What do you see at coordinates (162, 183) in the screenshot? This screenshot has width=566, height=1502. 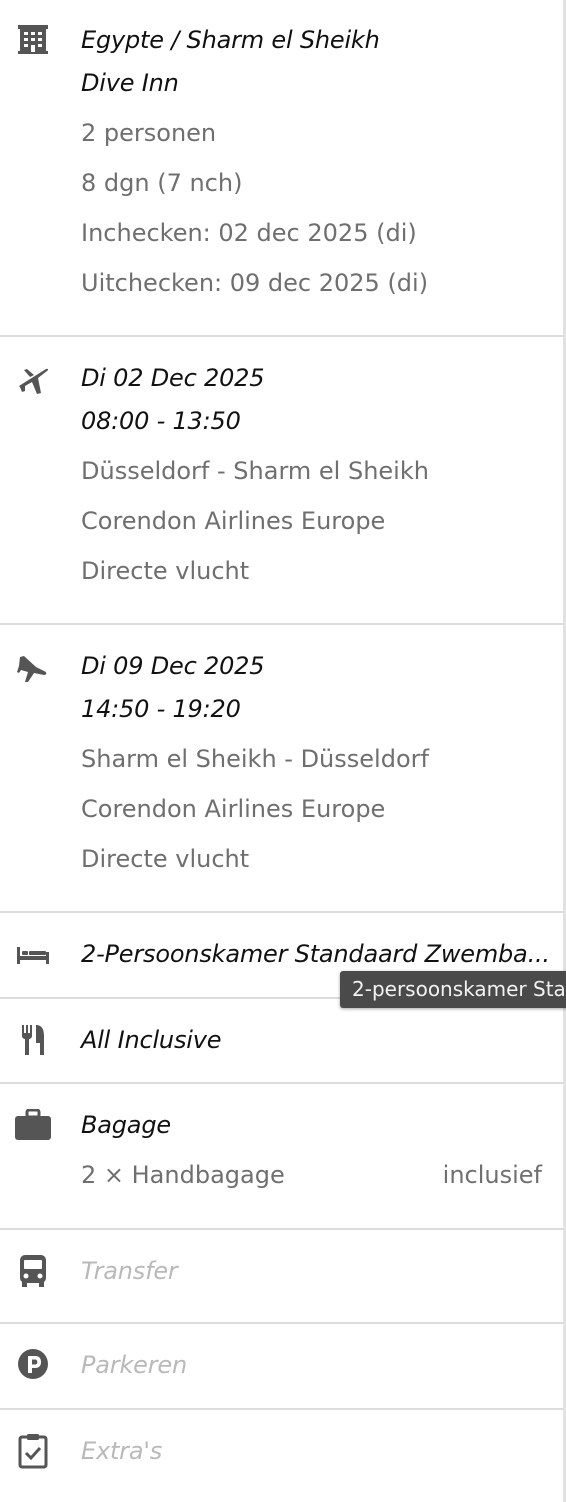 I see `stay-duration: 8 dgn (7 nch)` at bounding box center [162, 183].